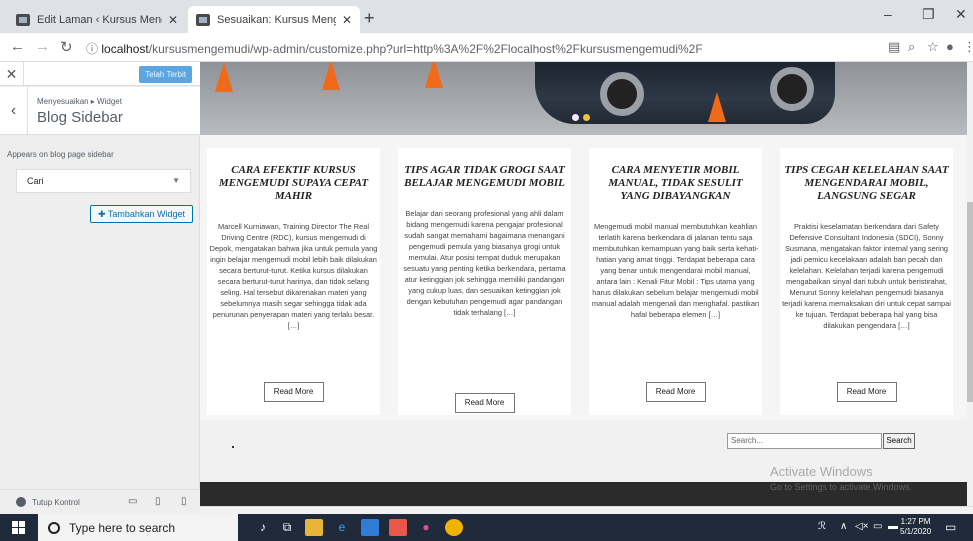 The width and height of the screenshot is (973, 541). What do you see at coordinates (369, 18) in the screenshot?
I see `new-tab-button: +` at bounding box center [369, 18].